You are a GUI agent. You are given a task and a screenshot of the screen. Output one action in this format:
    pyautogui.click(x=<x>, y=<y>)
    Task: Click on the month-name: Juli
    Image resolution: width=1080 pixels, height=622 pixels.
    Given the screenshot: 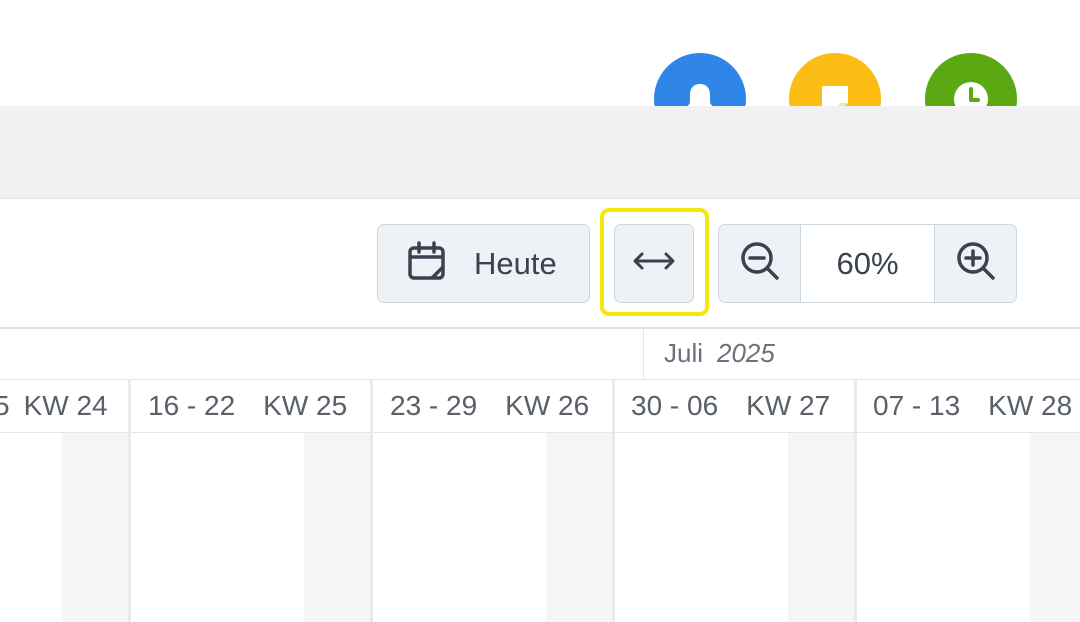 What is the action you would take?
    pyautogui.click(x=684, y=353)
    